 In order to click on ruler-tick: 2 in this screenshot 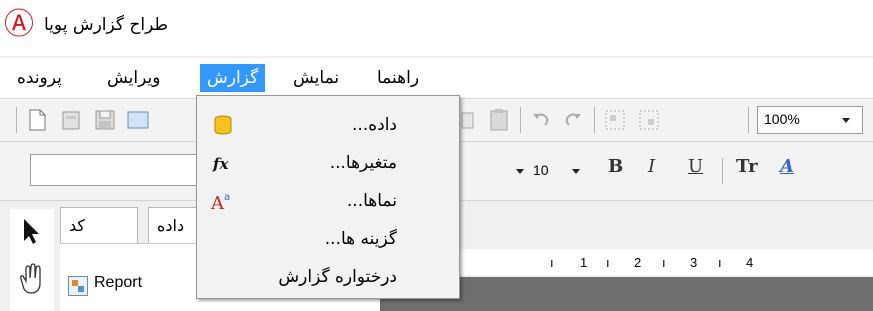, I will do `click(638, 262)`.